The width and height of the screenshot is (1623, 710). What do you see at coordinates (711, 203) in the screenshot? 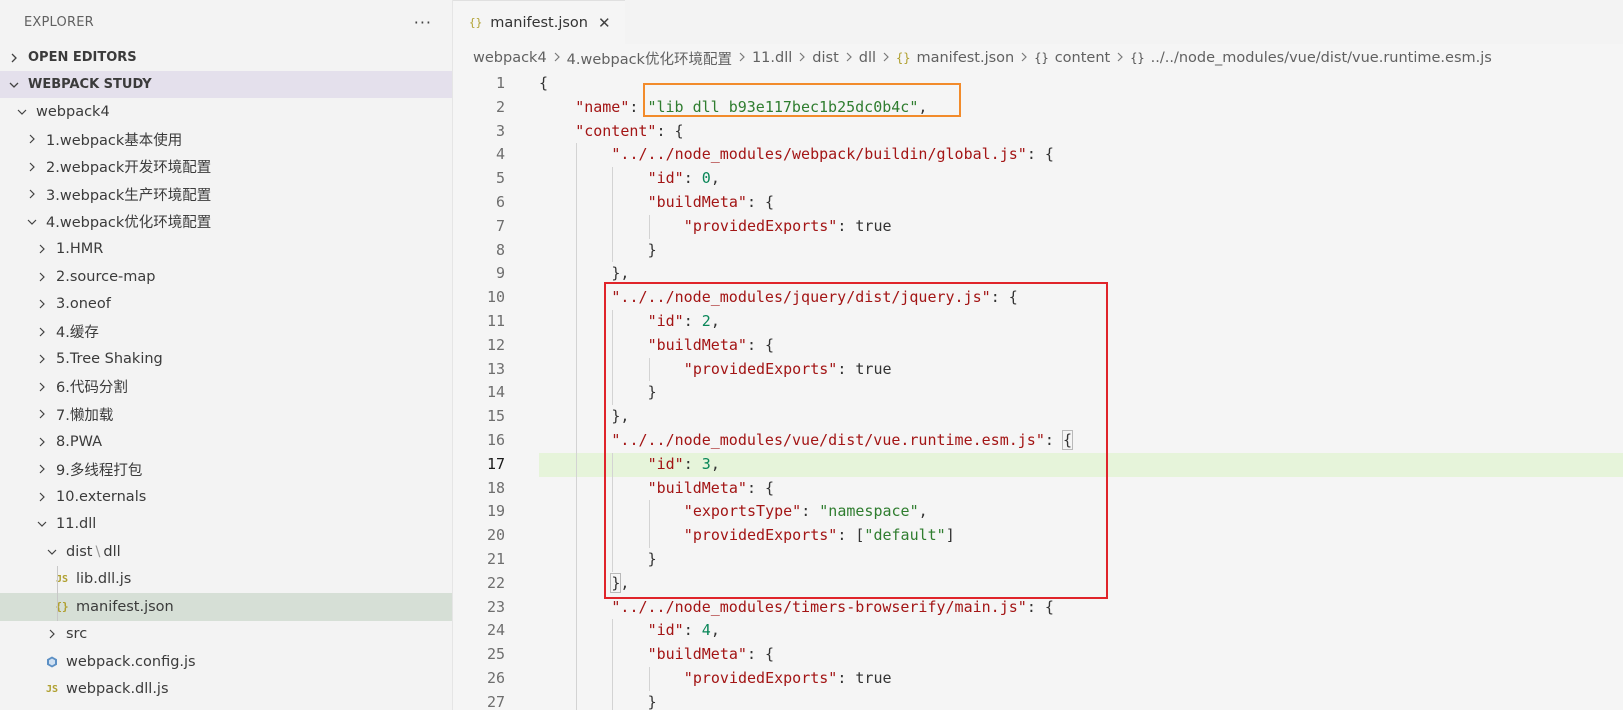
I see `code-text: "buildMeta": {` at bounding box center [711, 203].